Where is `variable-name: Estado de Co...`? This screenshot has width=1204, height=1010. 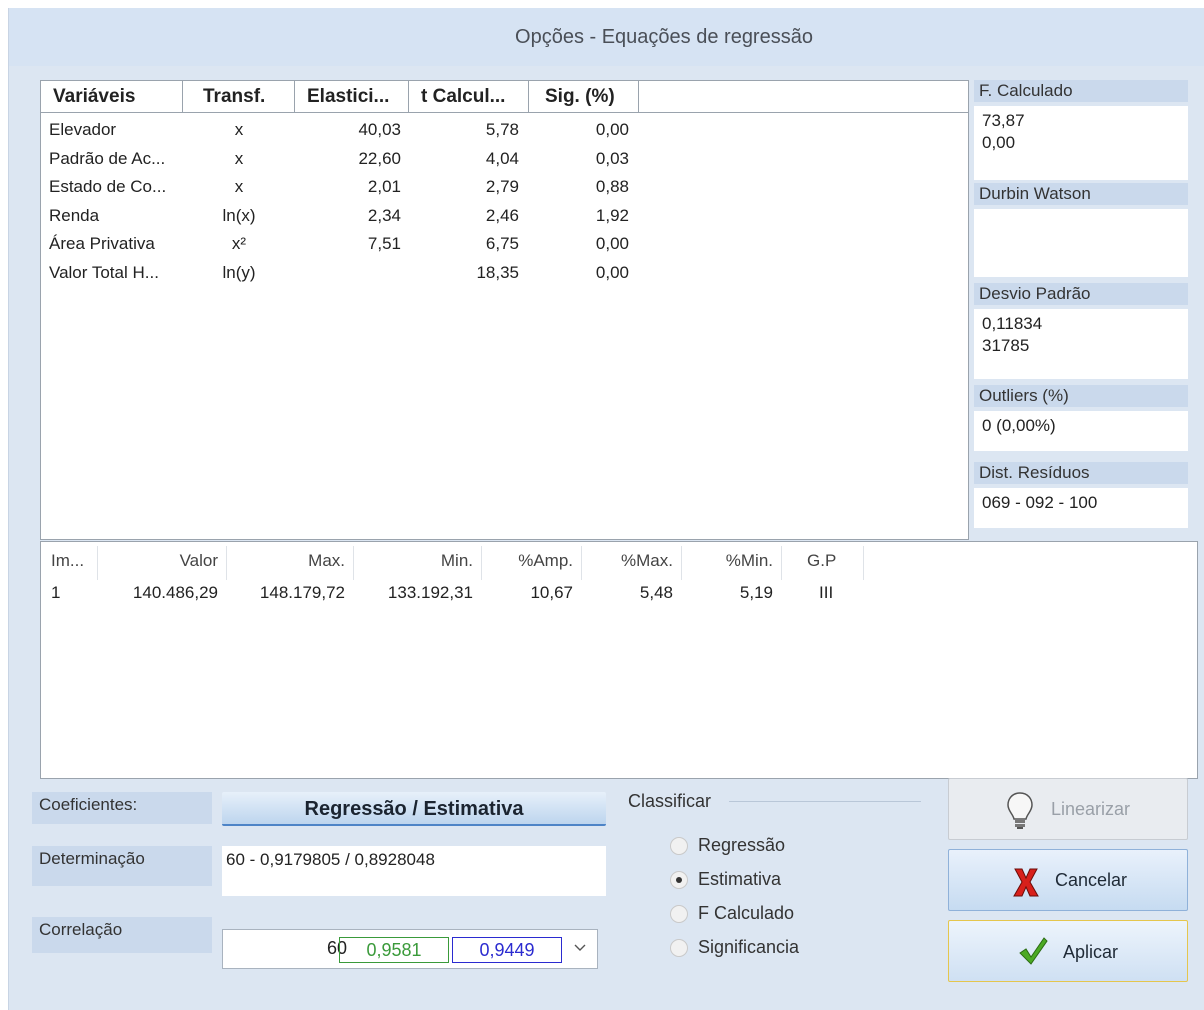
variable-name: Estado de Co... is located at coordinates (108, 186).